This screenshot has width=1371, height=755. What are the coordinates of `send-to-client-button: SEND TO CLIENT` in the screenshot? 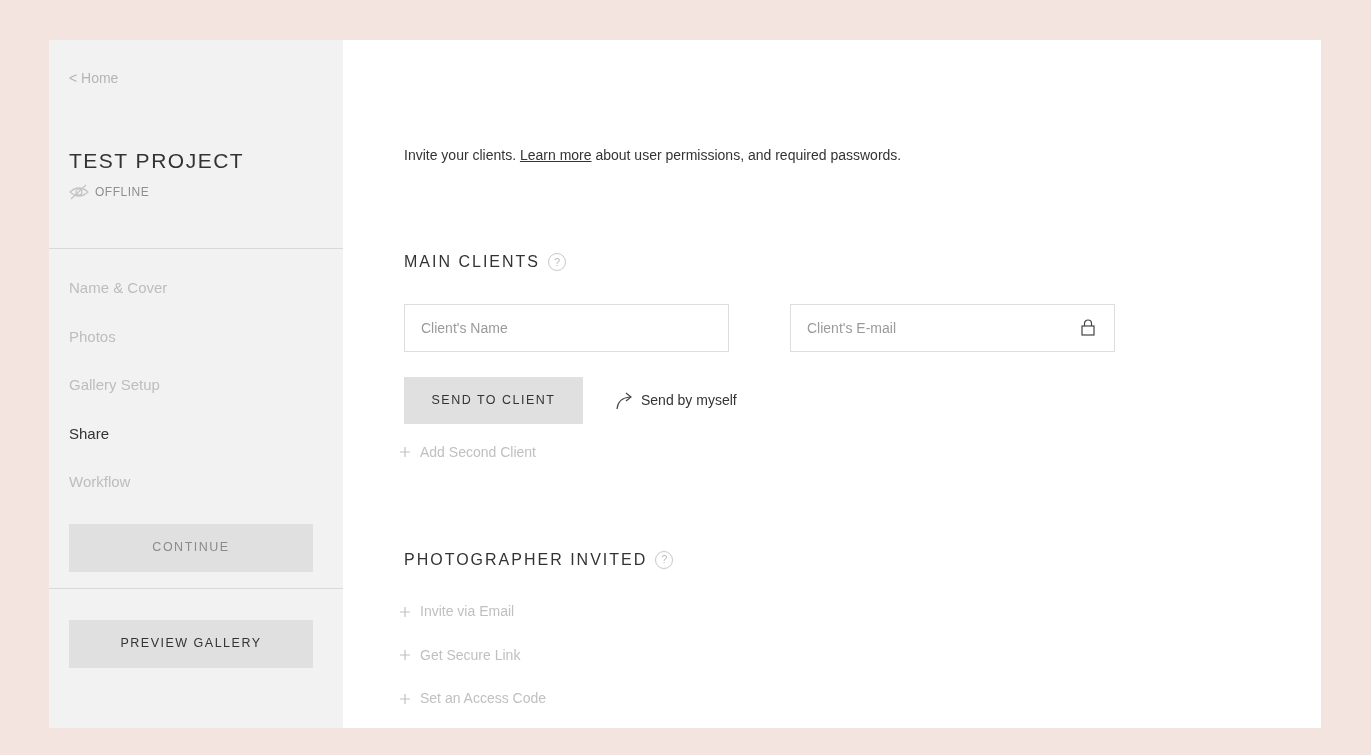 It's located at (493, 400).